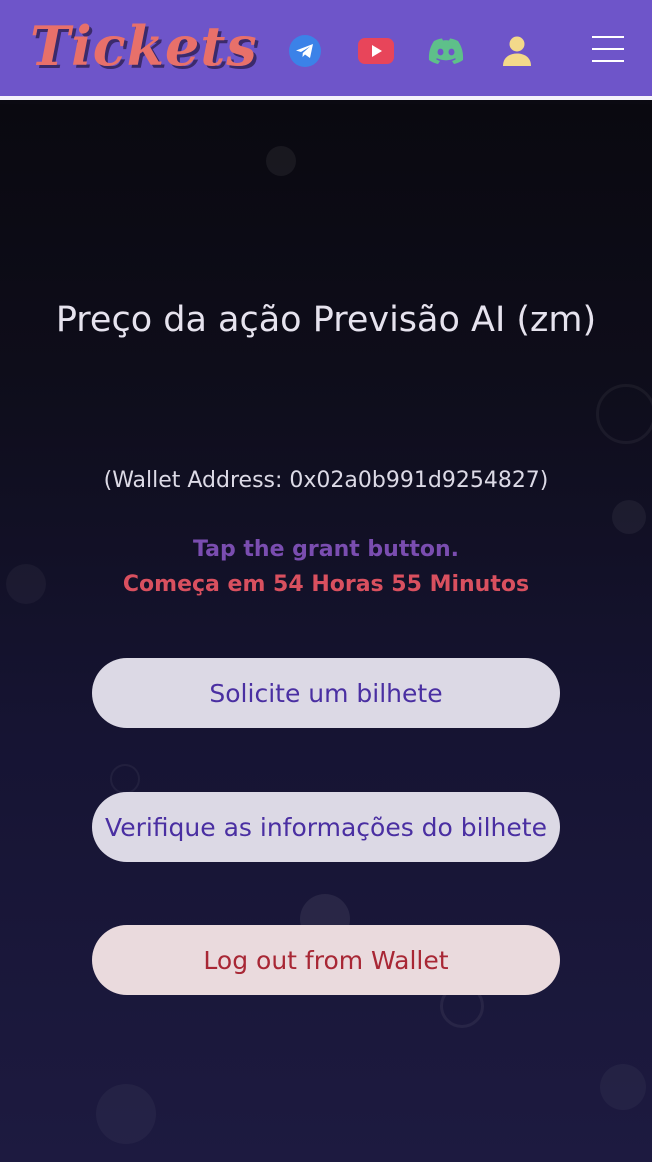  I want to click on user-icon, so click(517, 51).